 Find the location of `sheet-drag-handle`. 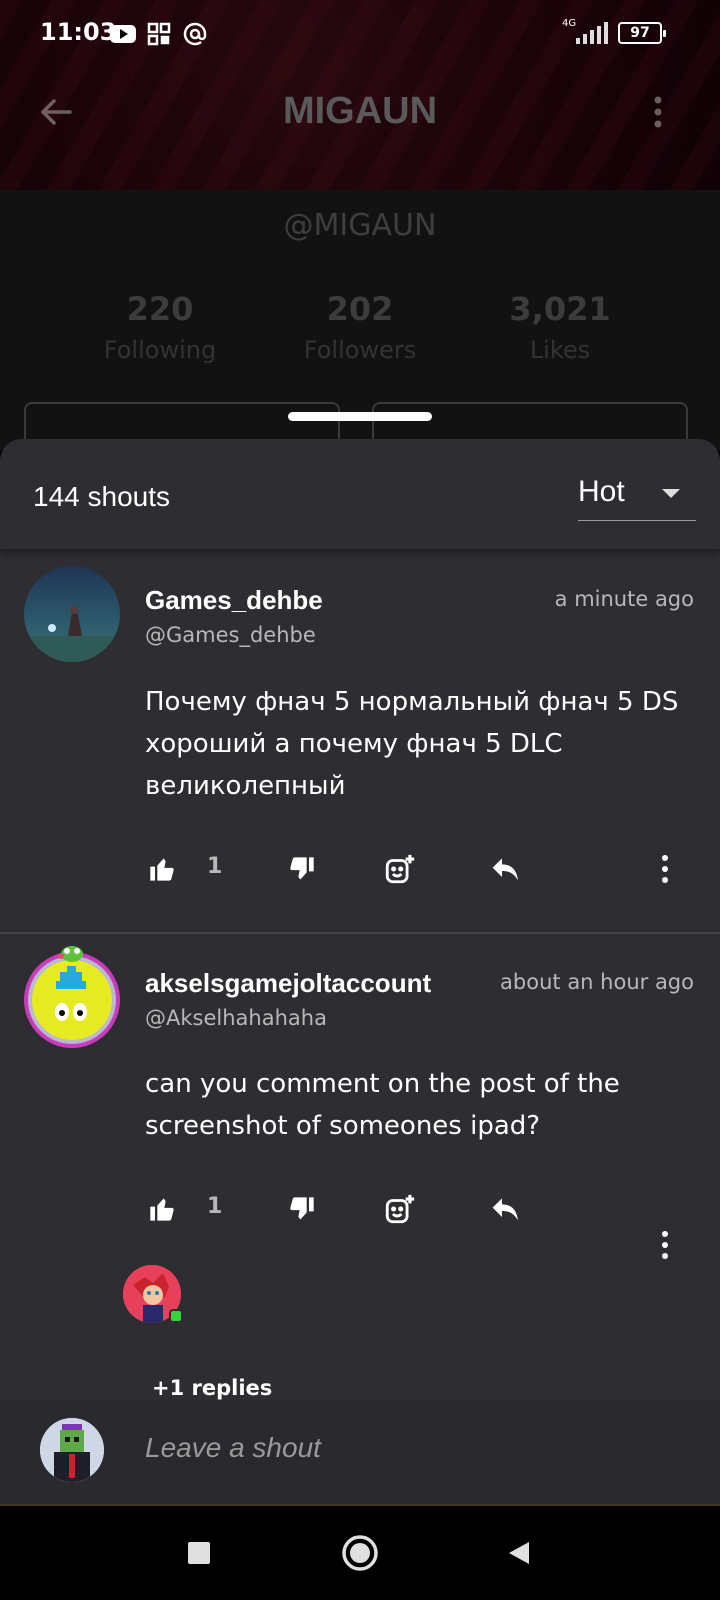

sheet-drag-handle is located at coordinates (360, 416).